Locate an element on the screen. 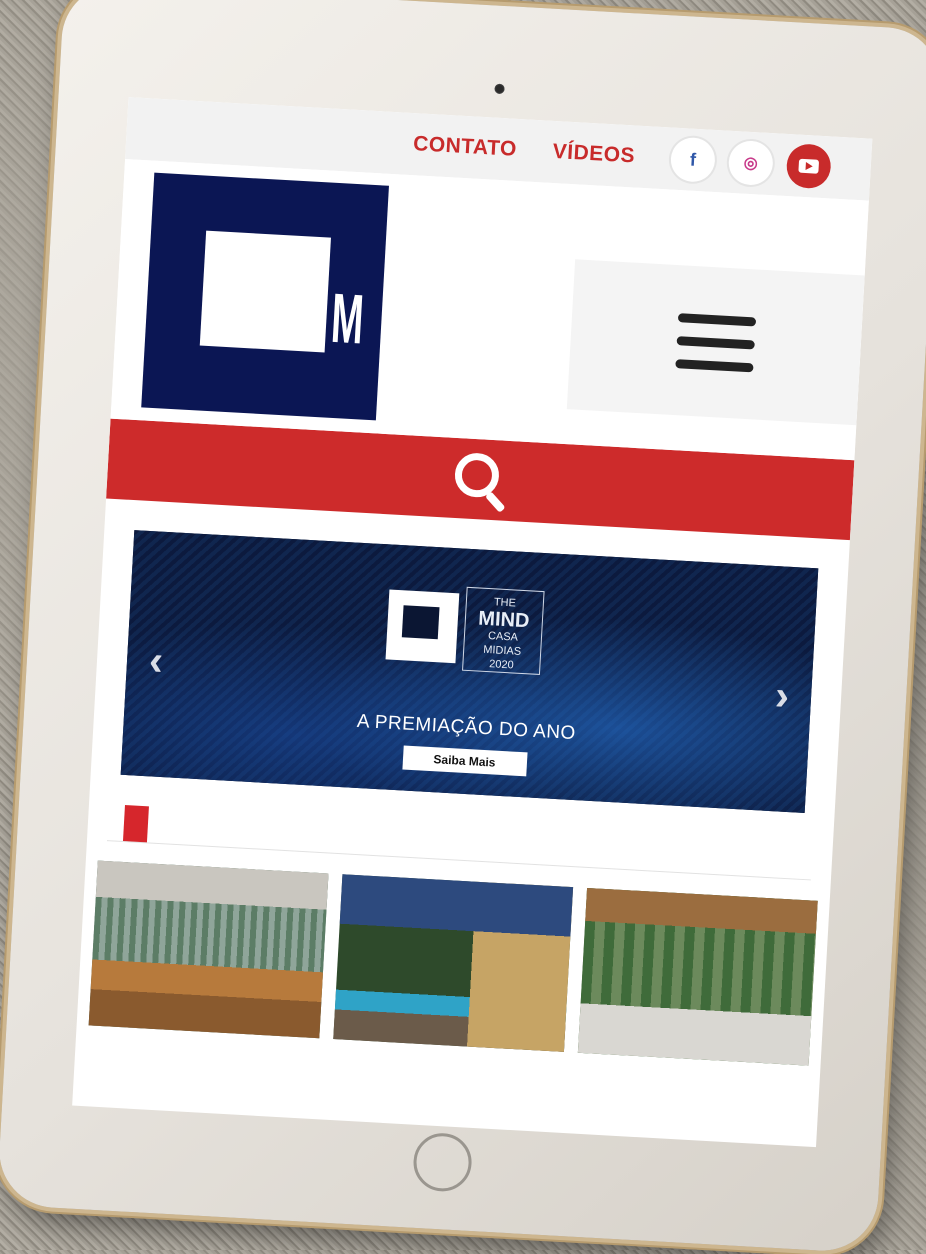 The height and width of the screenshot is (1254, 926). tab-active is located at coordinates (135, 824).